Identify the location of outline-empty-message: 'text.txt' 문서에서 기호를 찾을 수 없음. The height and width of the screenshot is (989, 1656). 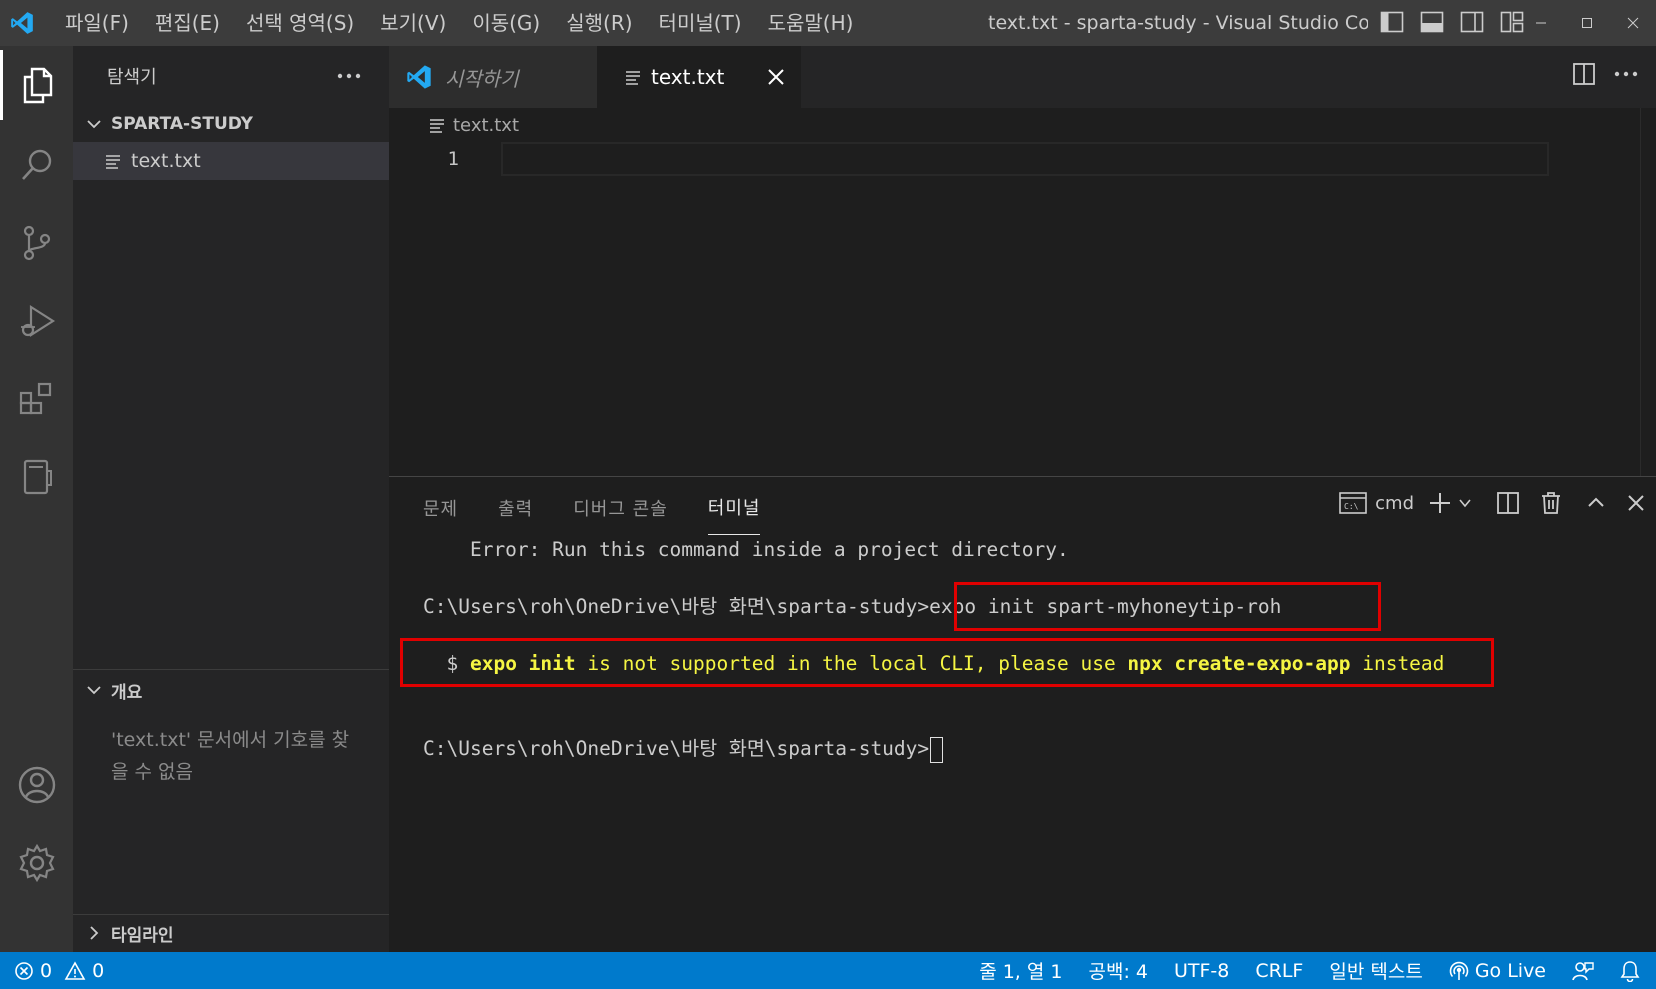
(230, 756).